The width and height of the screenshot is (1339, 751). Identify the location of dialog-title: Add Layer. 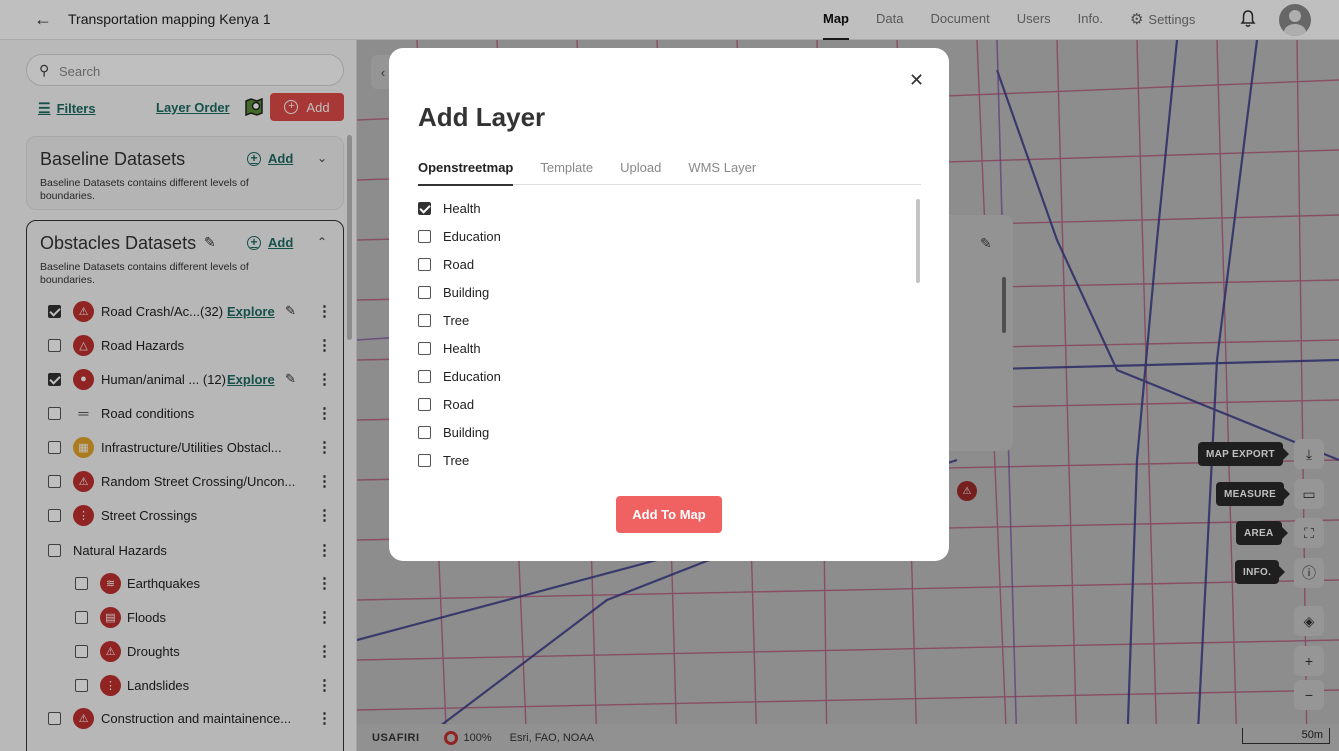
(482, 117).